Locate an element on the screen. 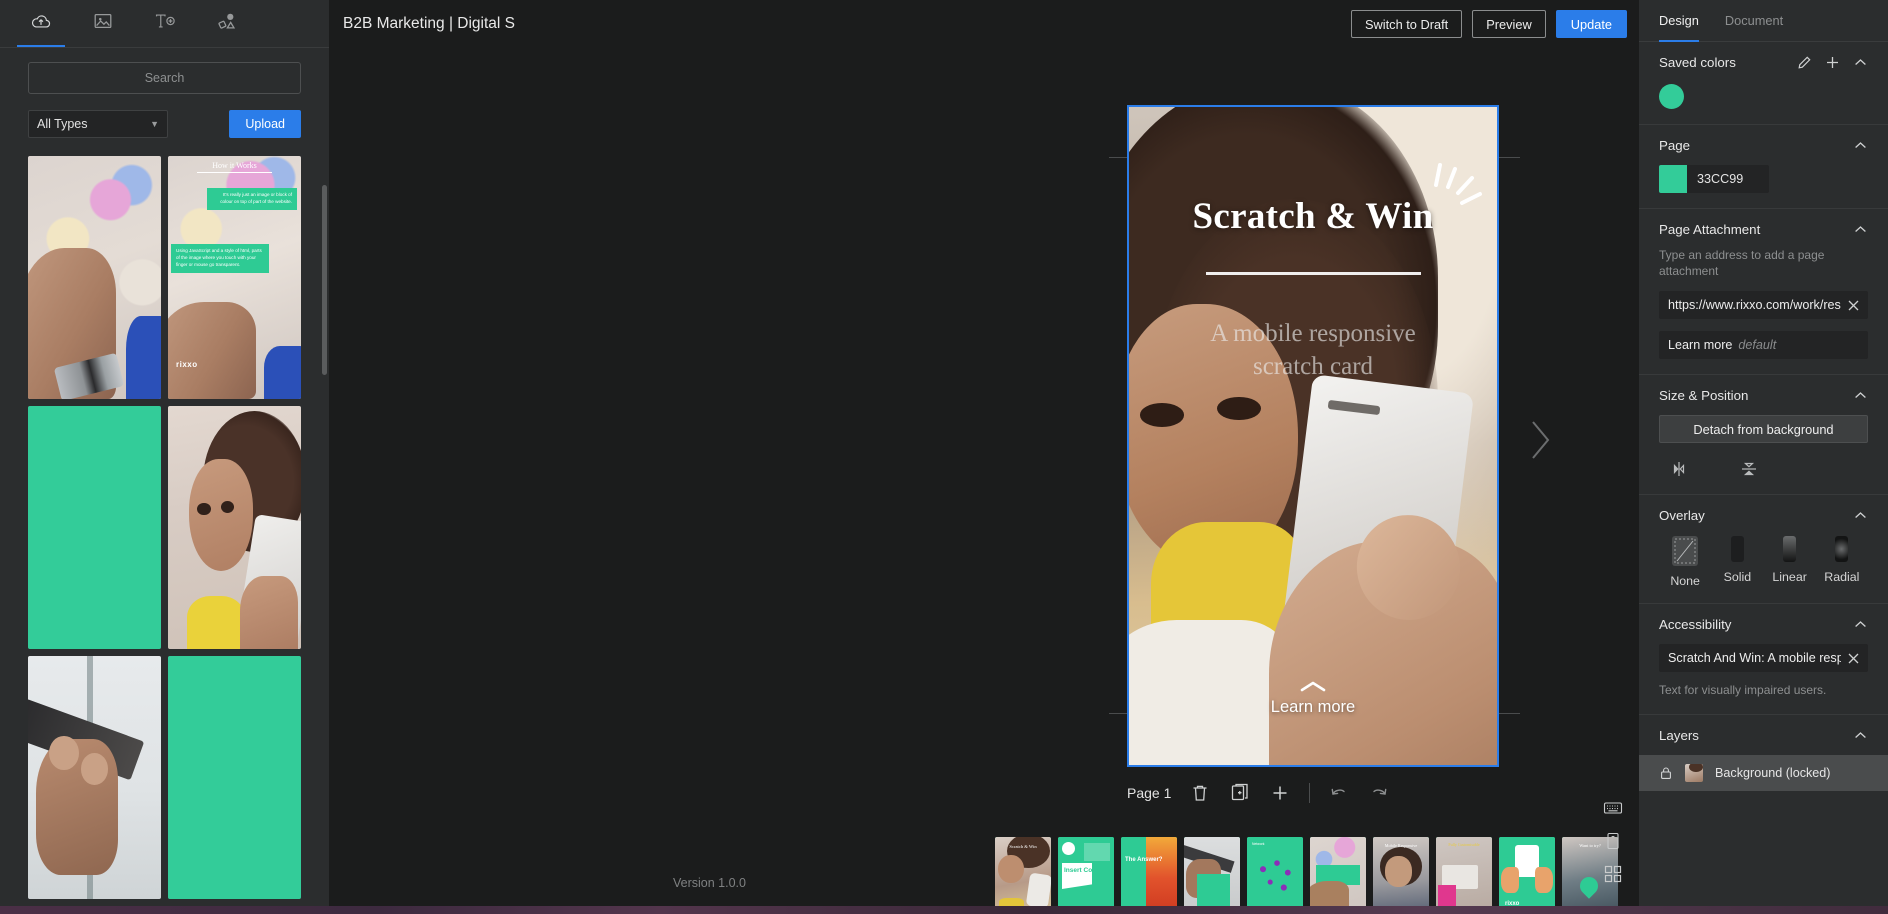  left-panel-scrollbar is located at coordinates (324, 280).